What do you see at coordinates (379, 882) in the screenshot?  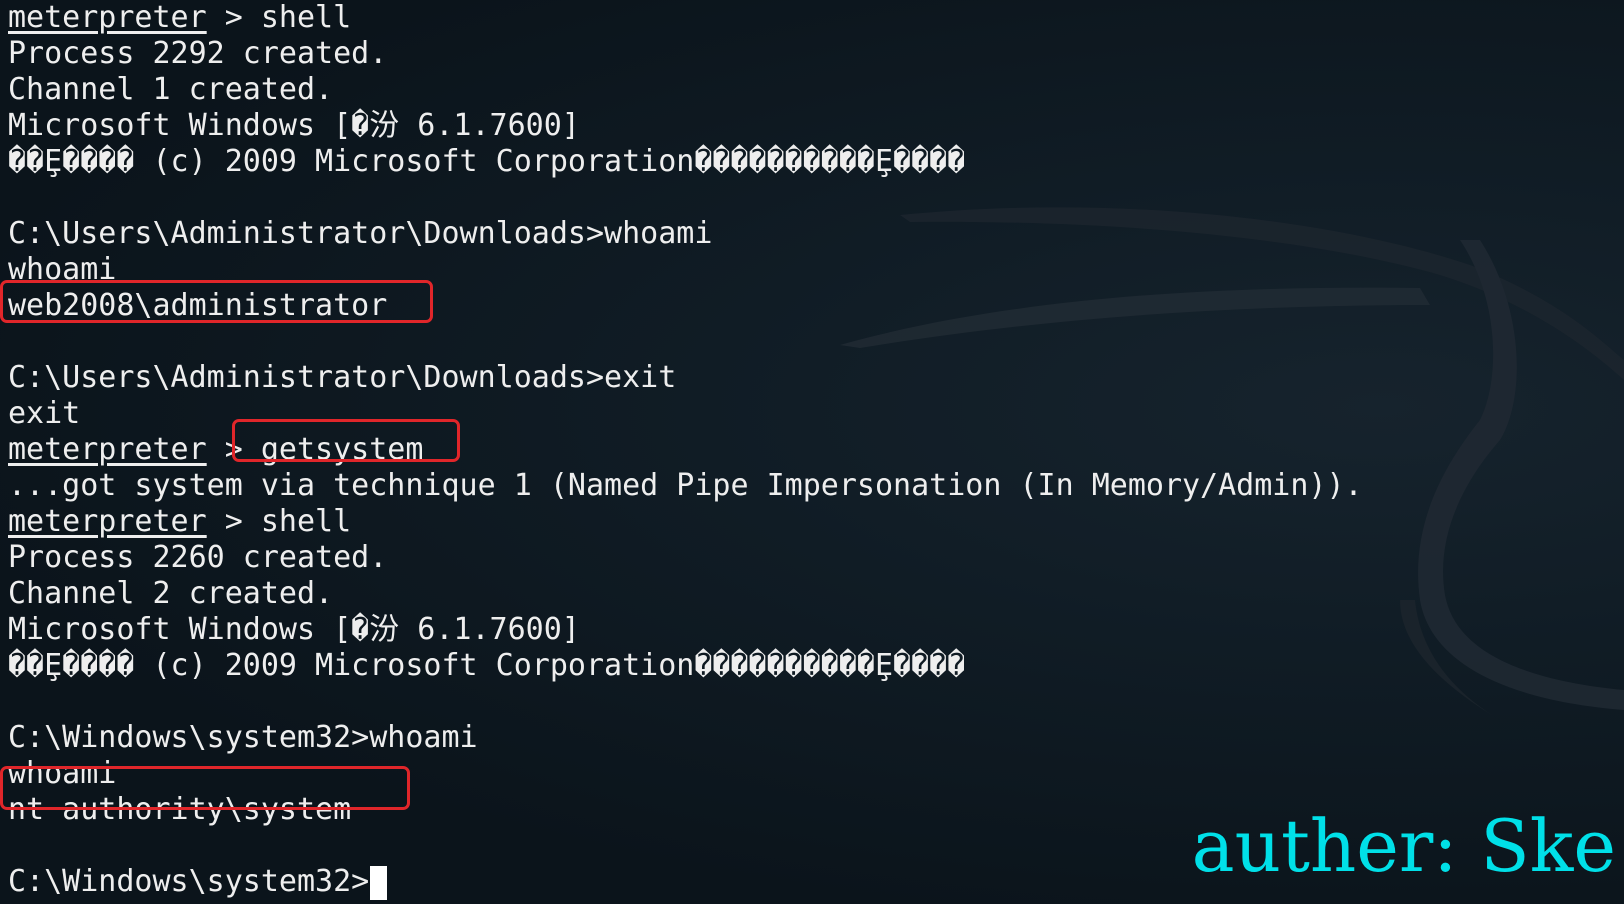 I see `text-cursor` at bounding box center [379, 882].